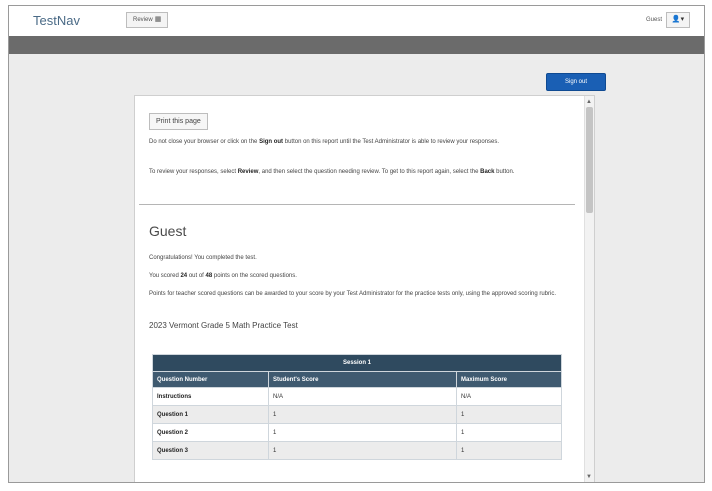 This screenshot has width=712, height=491. I want to click on review-label: Review, so click(143, 20).